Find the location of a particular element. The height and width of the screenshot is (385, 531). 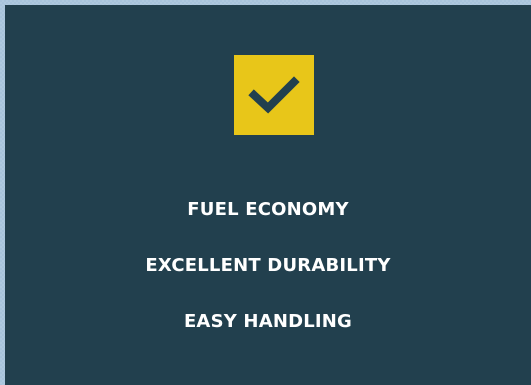

feature-item-fuel-economy: FUEL ECONOMY is located at coordinates (268, 209).